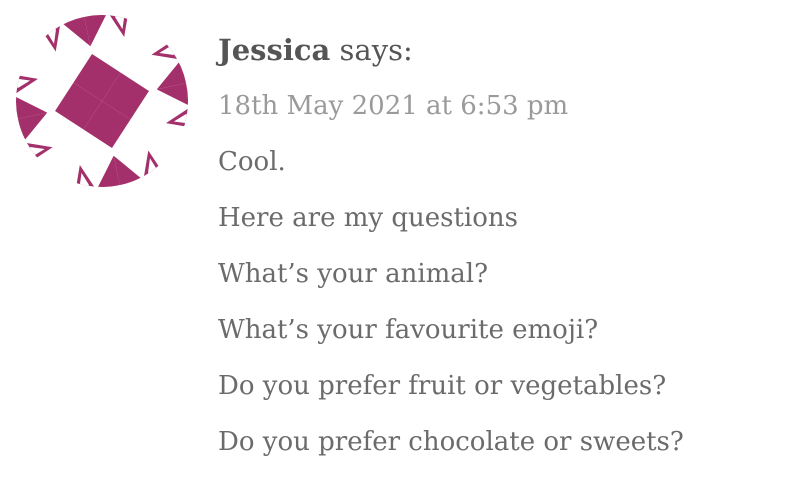  Describe the element at coordinates (368, 218) in the screenshot. I see `comment-line: Here are my questions` at that location.